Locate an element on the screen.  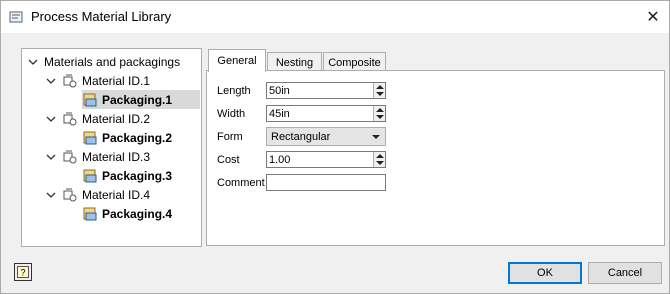
packaging-label: Packaging.4 is located at coordinates (137, 213).